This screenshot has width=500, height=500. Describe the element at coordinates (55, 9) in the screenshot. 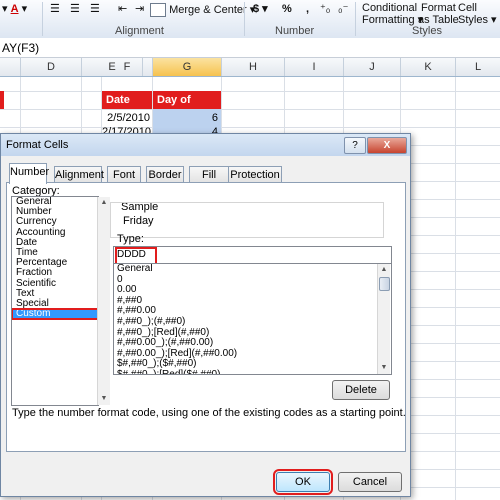

I see `align-left-icon: ☰` at that location.